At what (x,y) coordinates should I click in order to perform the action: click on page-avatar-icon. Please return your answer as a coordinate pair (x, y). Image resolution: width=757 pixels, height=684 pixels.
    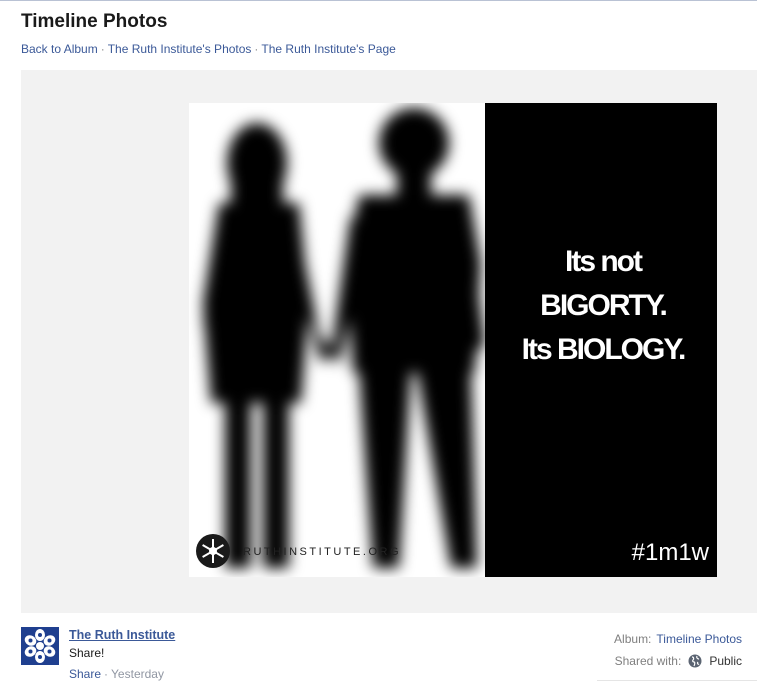
    Looking at the image, I should click on (40, 646).